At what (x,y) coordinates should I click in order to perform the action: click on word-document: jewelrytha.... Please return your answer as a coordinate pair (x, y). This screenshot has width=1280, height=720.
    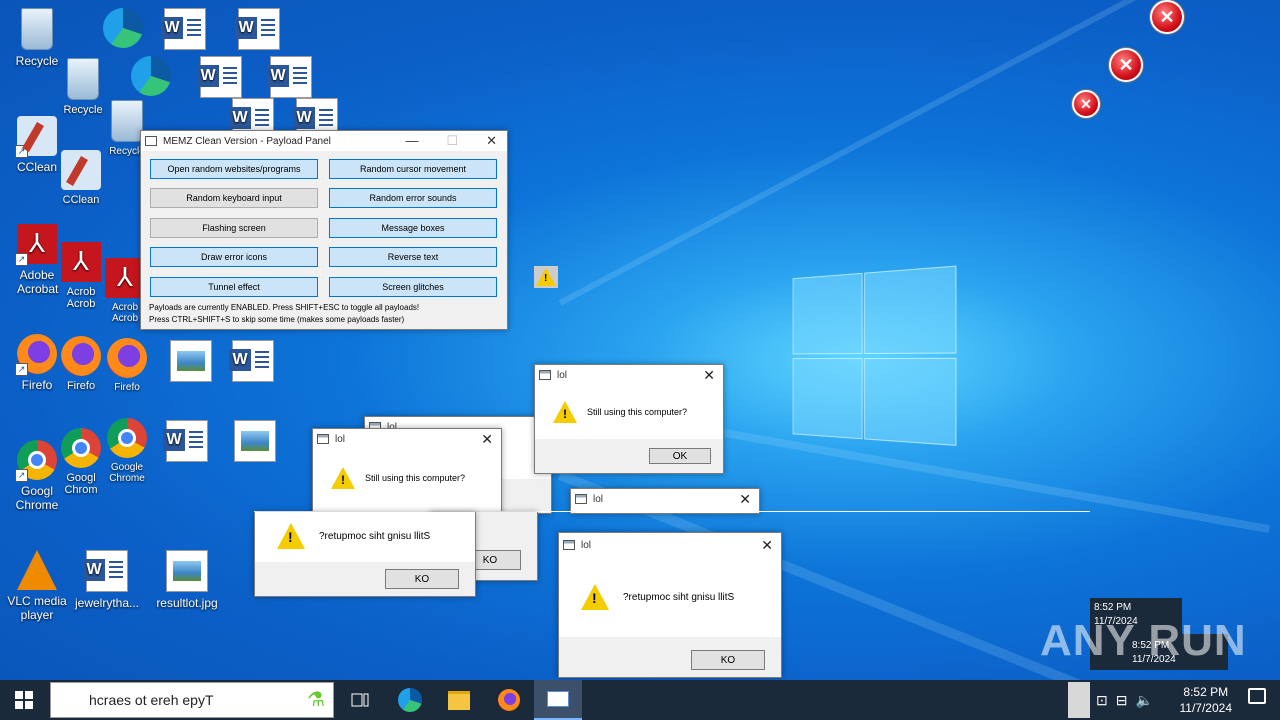
    Looking at the image, I should click on (107, 580).